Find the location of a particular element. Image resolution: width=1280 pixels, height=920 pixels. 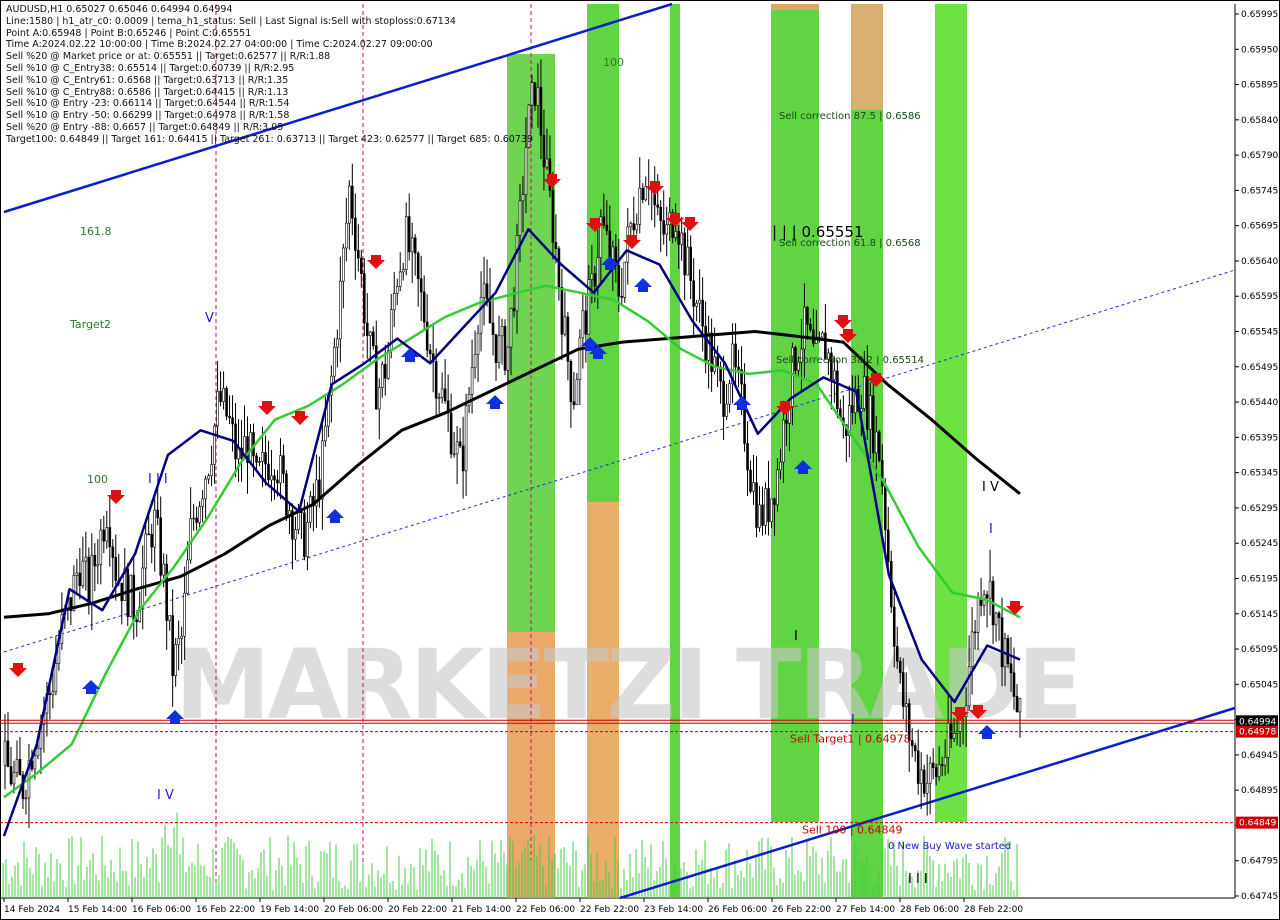

sell-target1-label: Sell Target1 | 0.64978 is located at coordinates (850, 739).